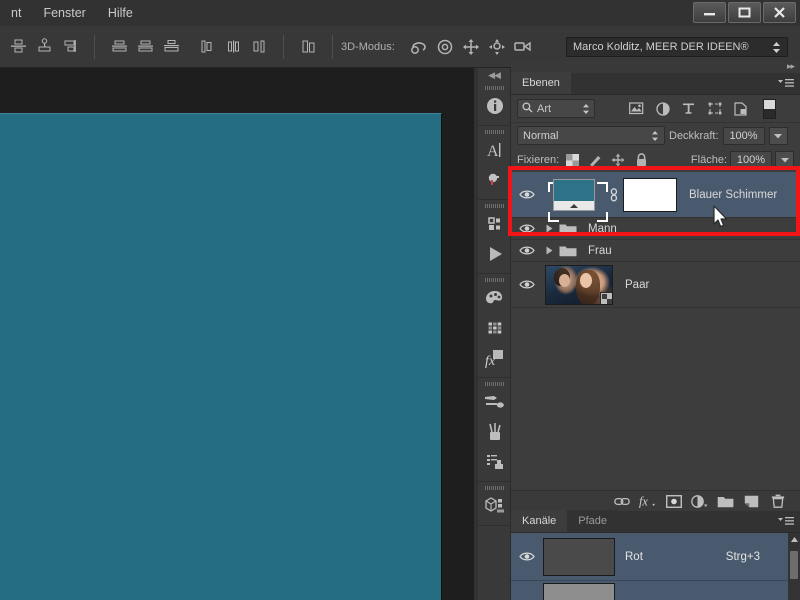  I want to click on add-layer-mask-icon, so click(673, 501).